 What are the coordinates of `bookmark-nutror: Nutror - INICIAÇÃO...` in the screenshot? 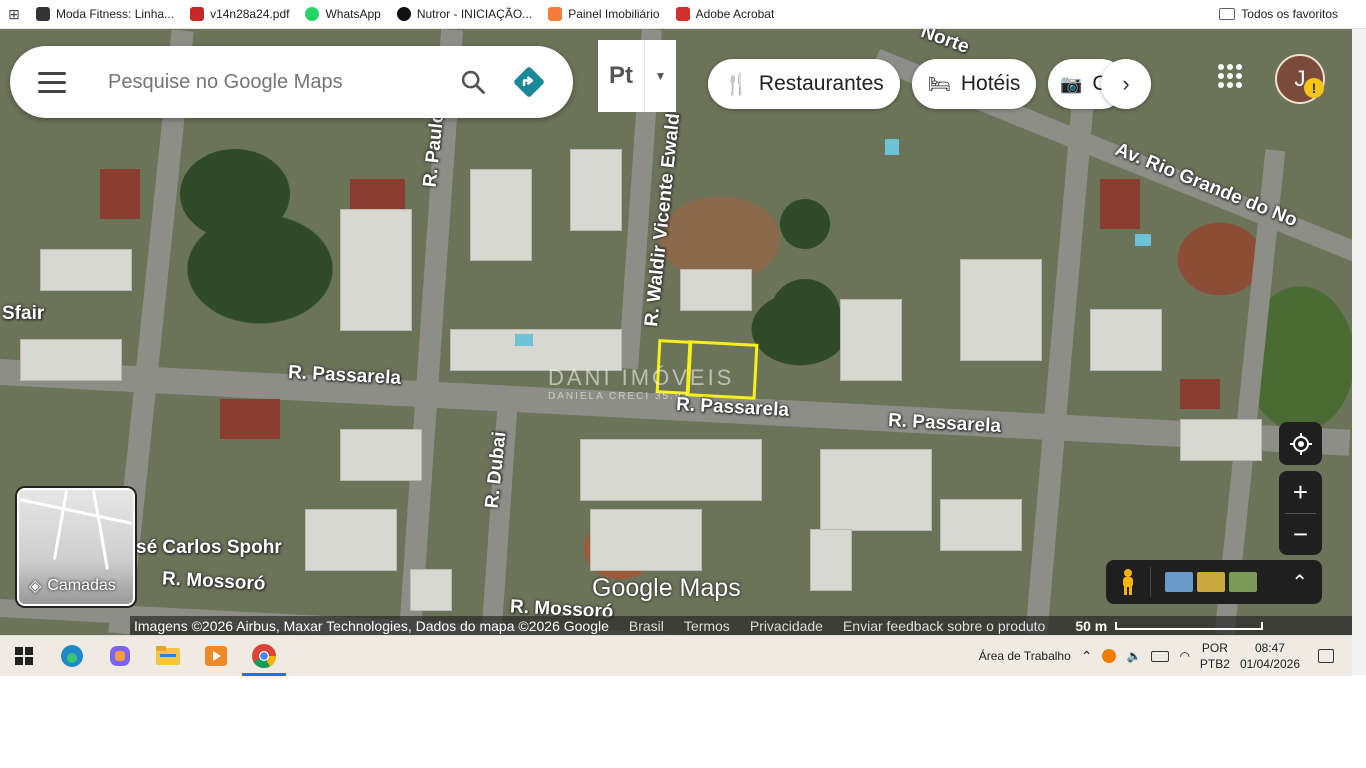 It's located at (464, 14).